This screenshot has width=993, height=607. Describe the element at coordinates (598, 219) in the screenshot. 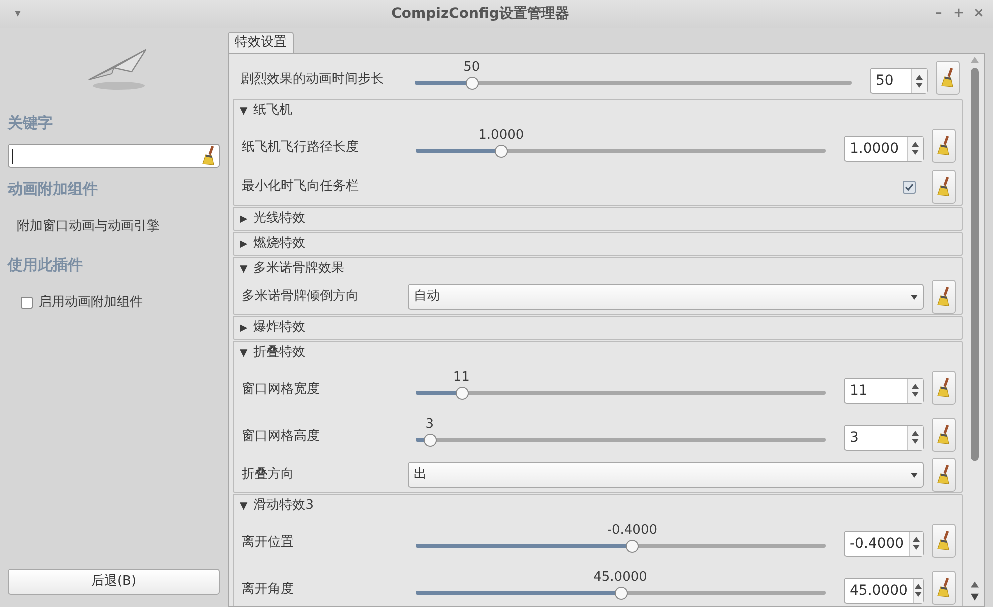

I see `group-expander: ▶ 光线特效` at that location.